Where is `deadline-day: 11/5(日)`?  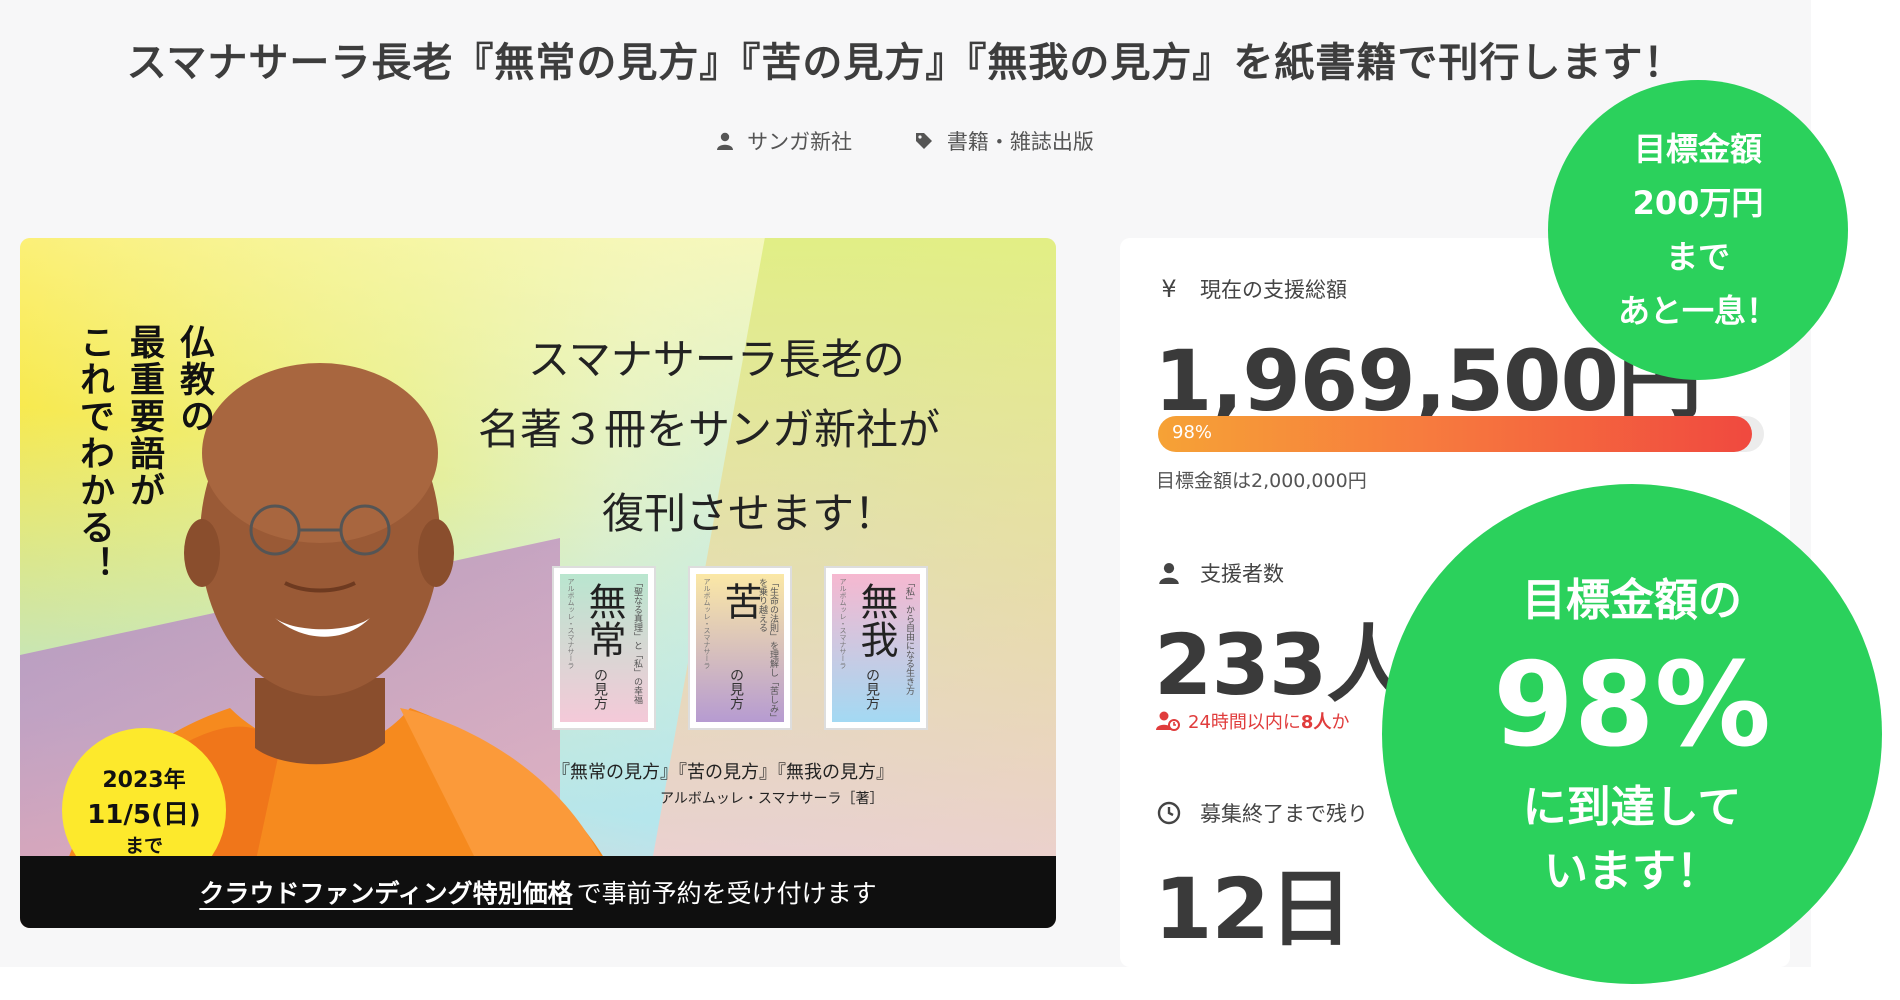 deadline-day: 11/5(日) is located at coordinates (144, 815).